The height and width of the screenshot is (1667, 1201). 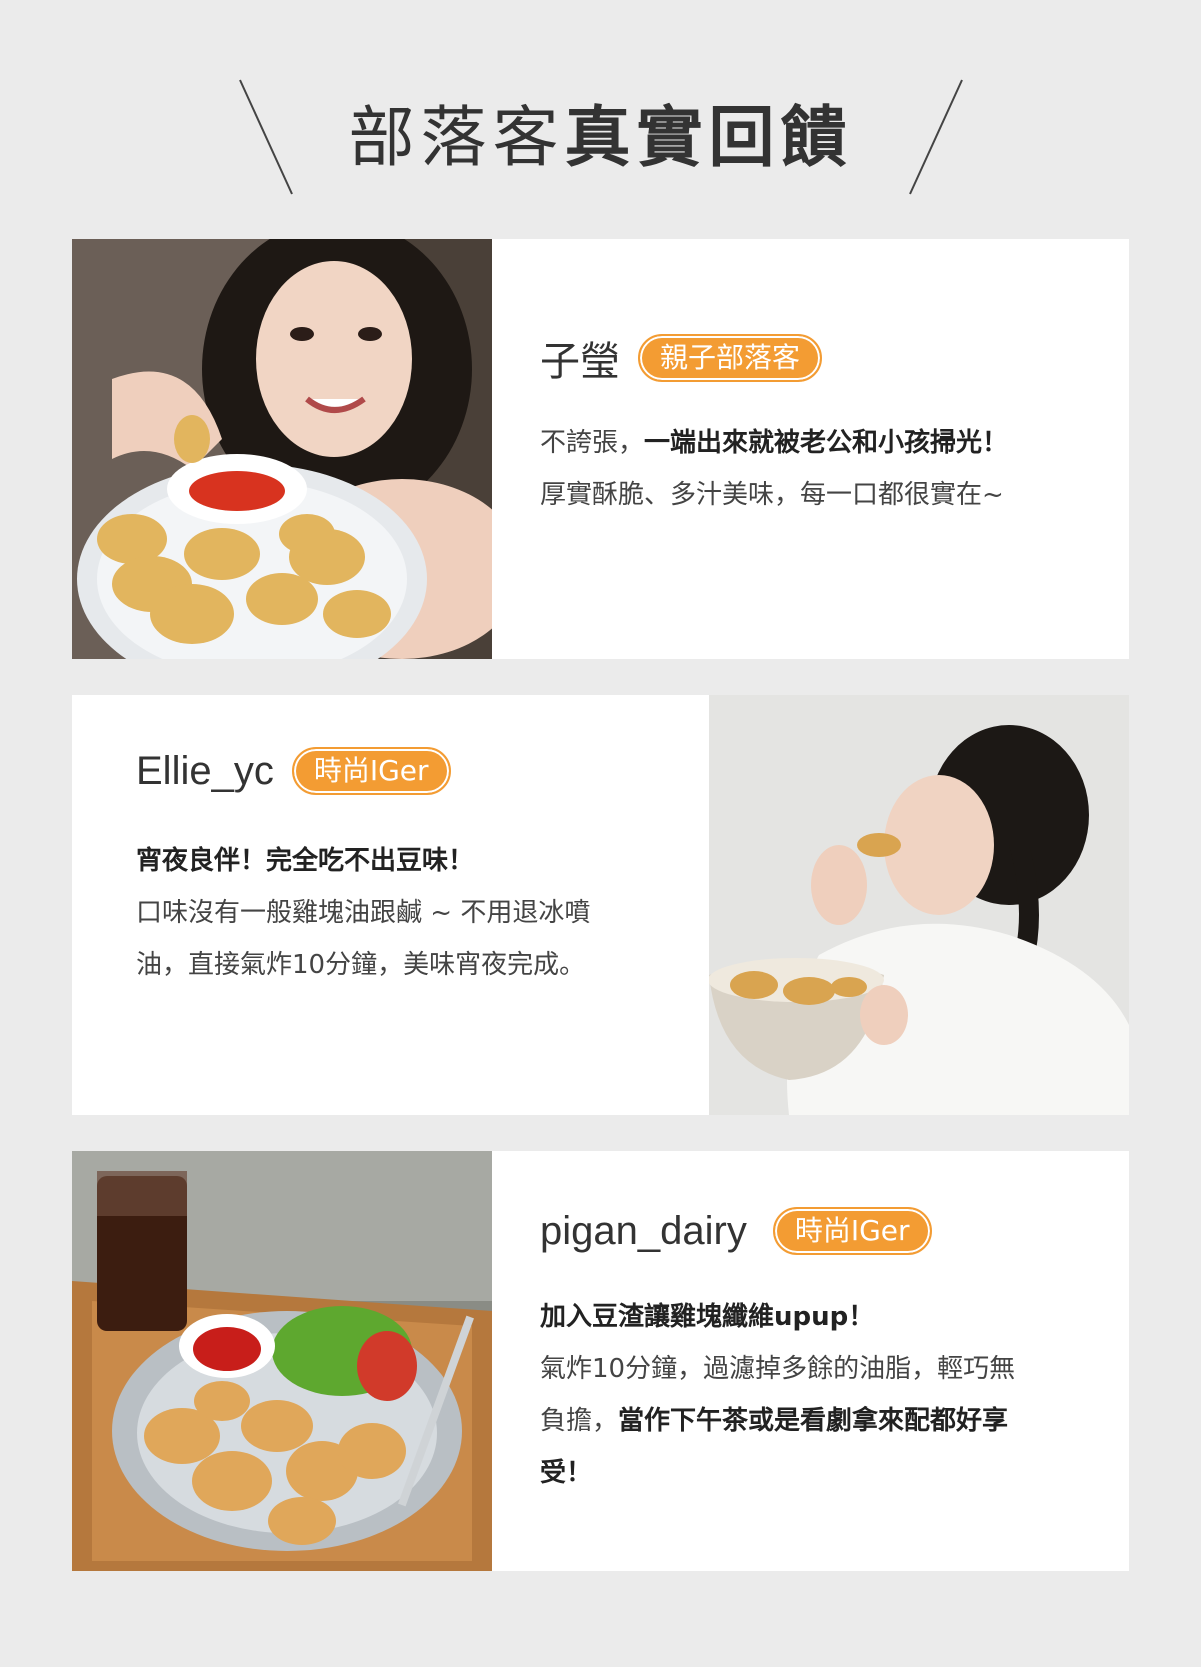 What do you see at coordinates (361, 965) in the screenshot?
I see `review-line: 油，直接氣炸10分鐘，美味宵夜完成。` at bounding box center [361, 965].